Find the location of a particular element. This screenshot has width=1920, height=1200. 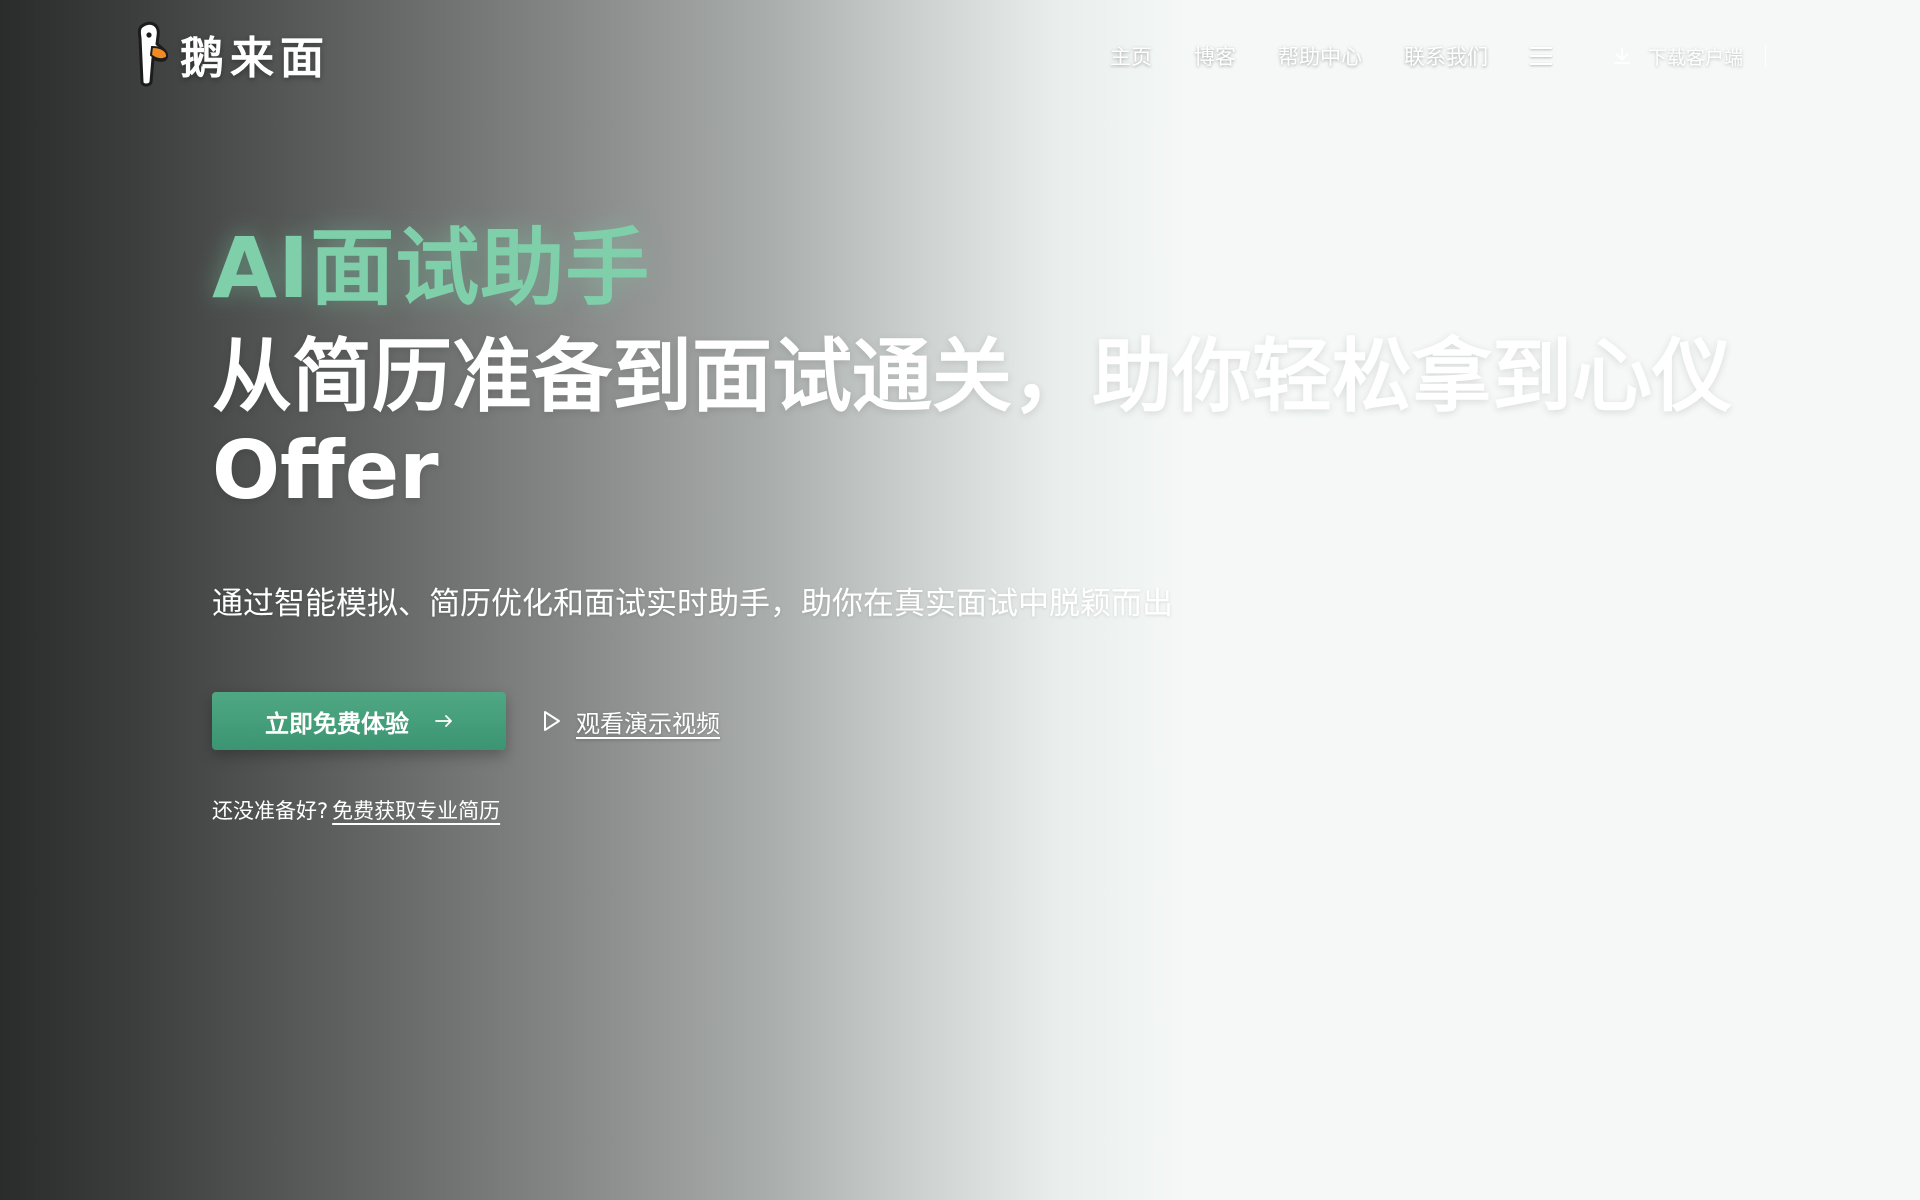

free-trial-label: 立即免费体验 is located at coordinates (337, 723).